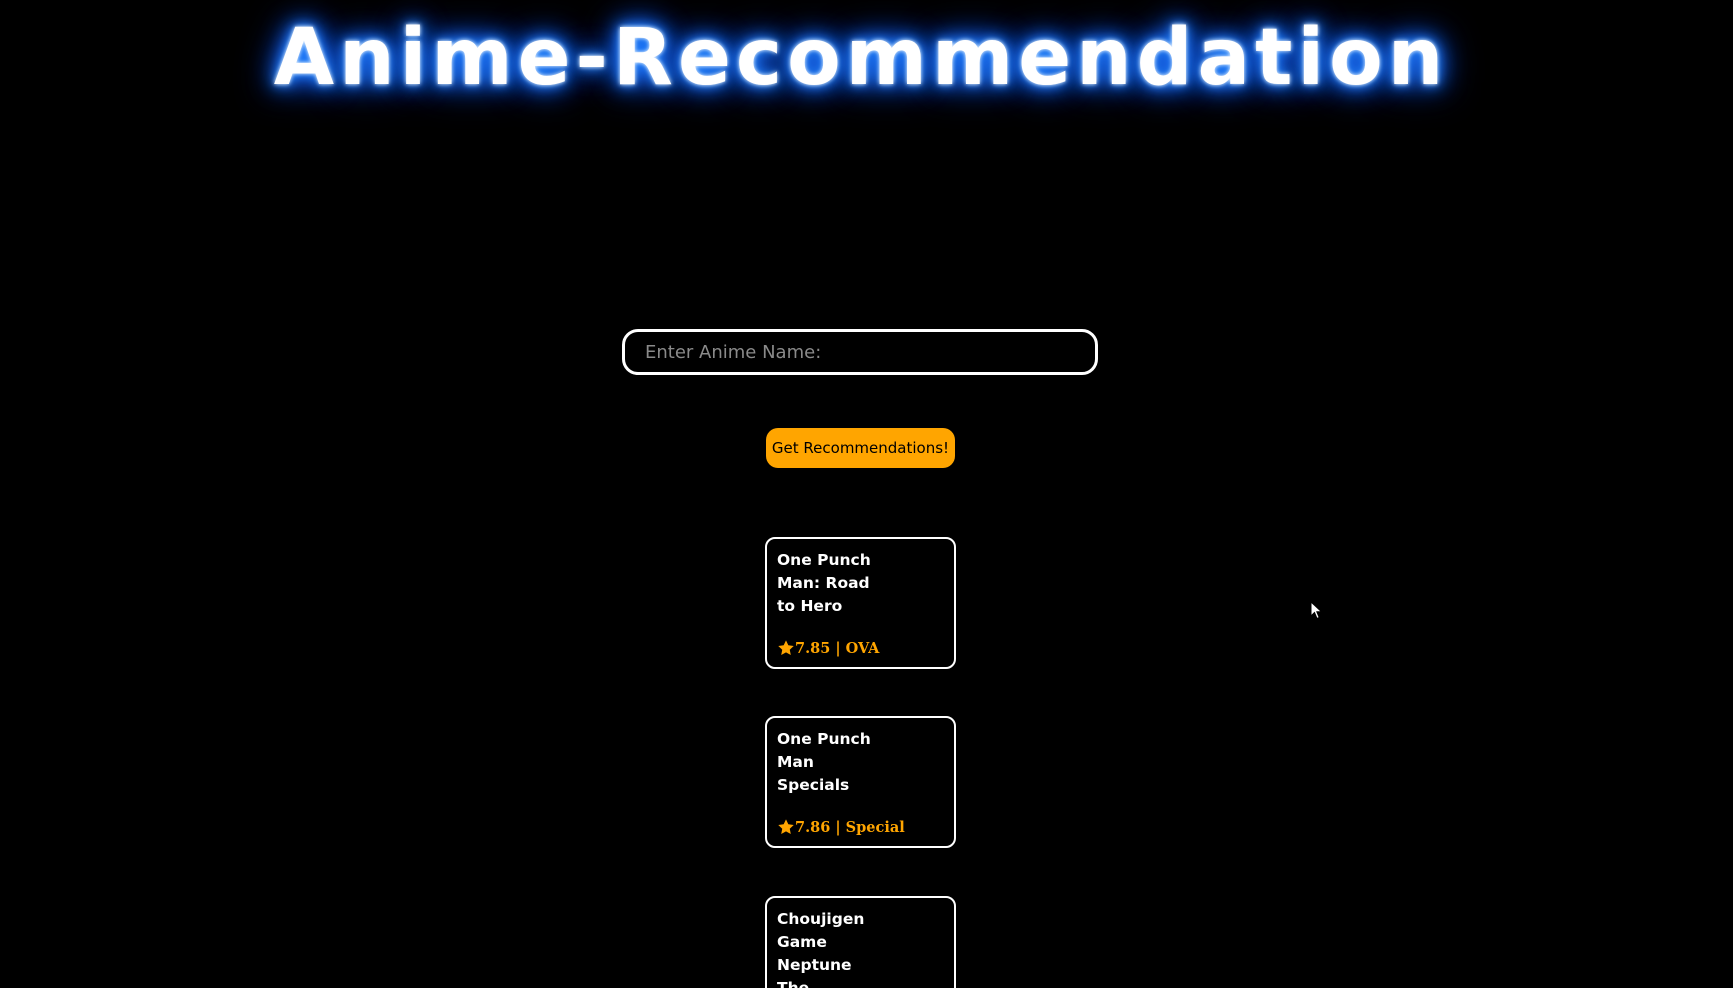  I want to click on result-card: One Punch Man: Road to Hero 7.85 | OVA, so click(860, 603).